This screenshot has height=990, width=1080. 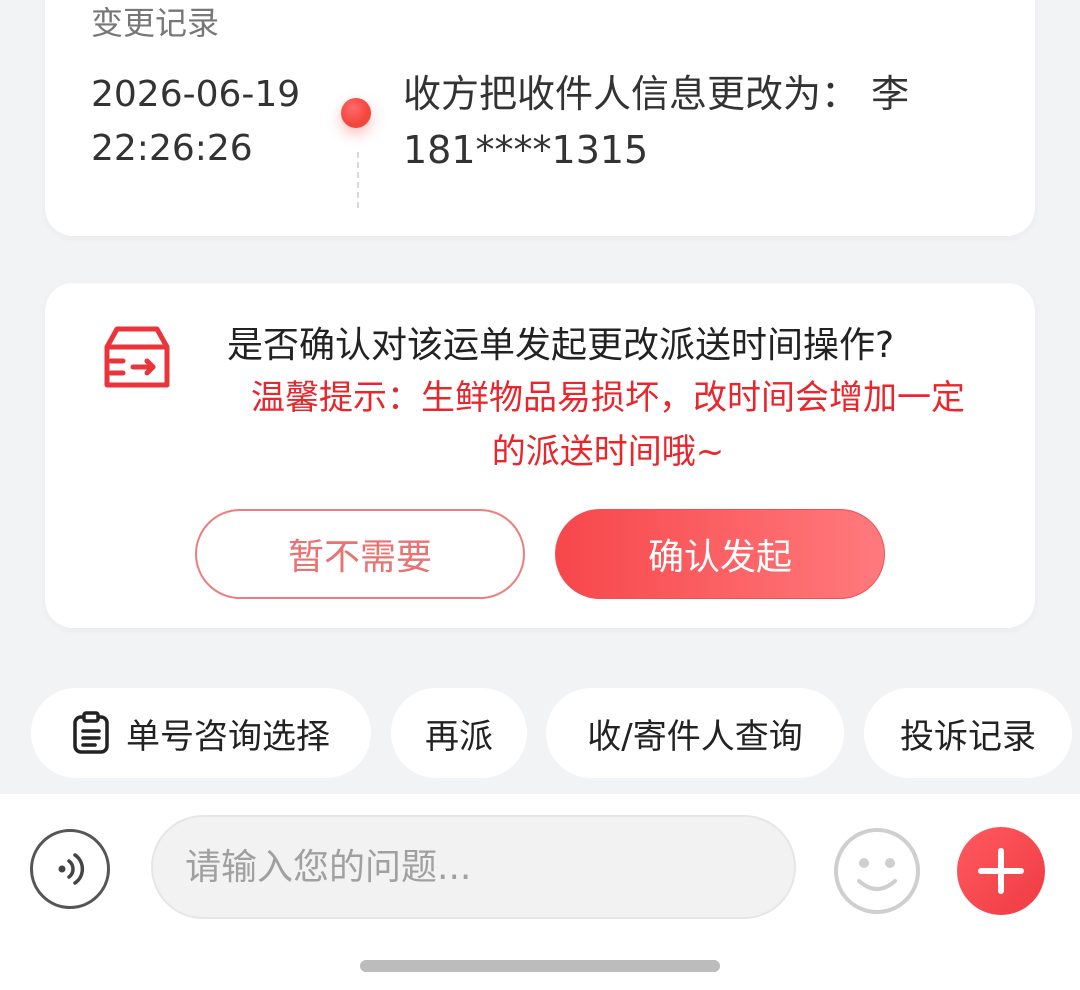 I want to click on plus-button, so click(x=1001, y=871).